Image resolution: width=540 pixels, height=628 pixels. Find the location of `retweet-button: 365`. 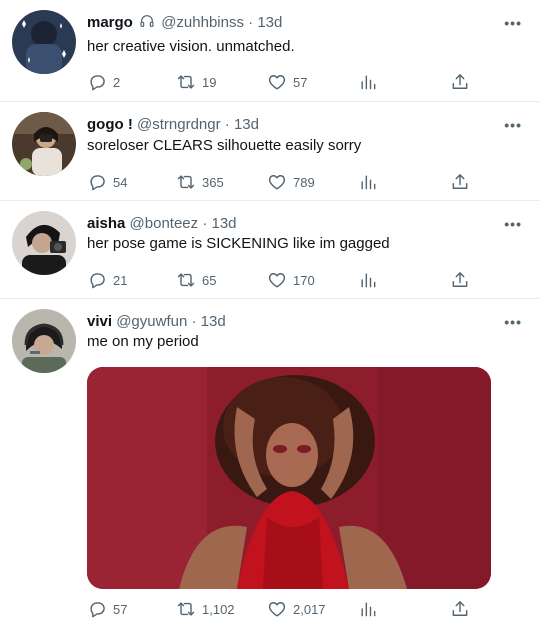

retweet-button: 365 is located at coordinates (200, 182).